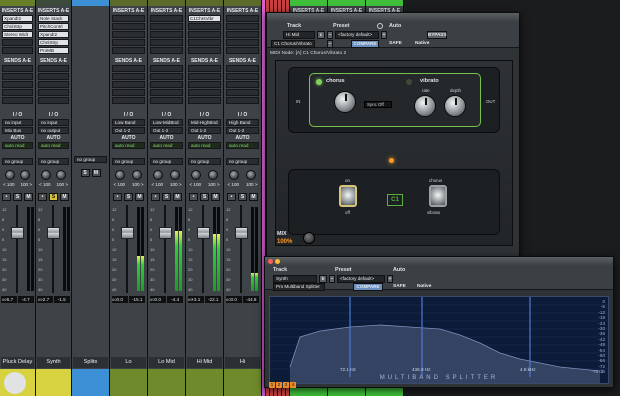 The width and height of the screenshot is (620, 396). What do you see at coordinates (293, 385) in the screenshot?
I see `band-tab-4: 4` at bounding box center [293, 385].